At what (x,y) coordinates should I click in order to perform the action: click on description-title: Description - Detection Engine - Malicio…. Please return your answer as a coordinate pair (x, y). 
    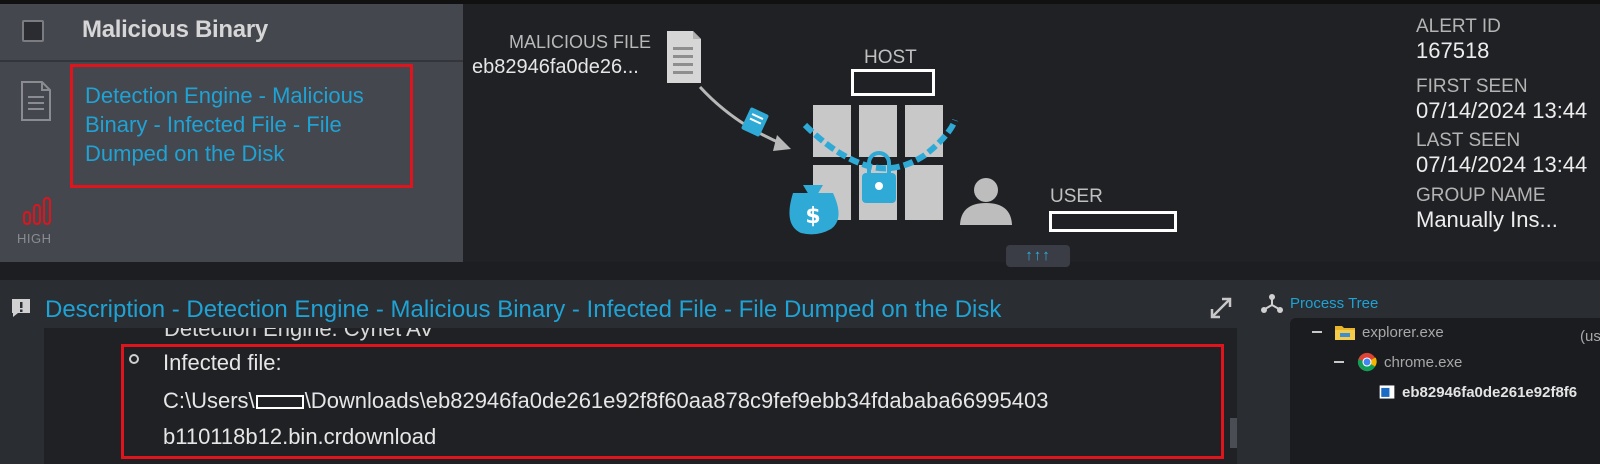
    Looking at the image, I should click on (523, 309).